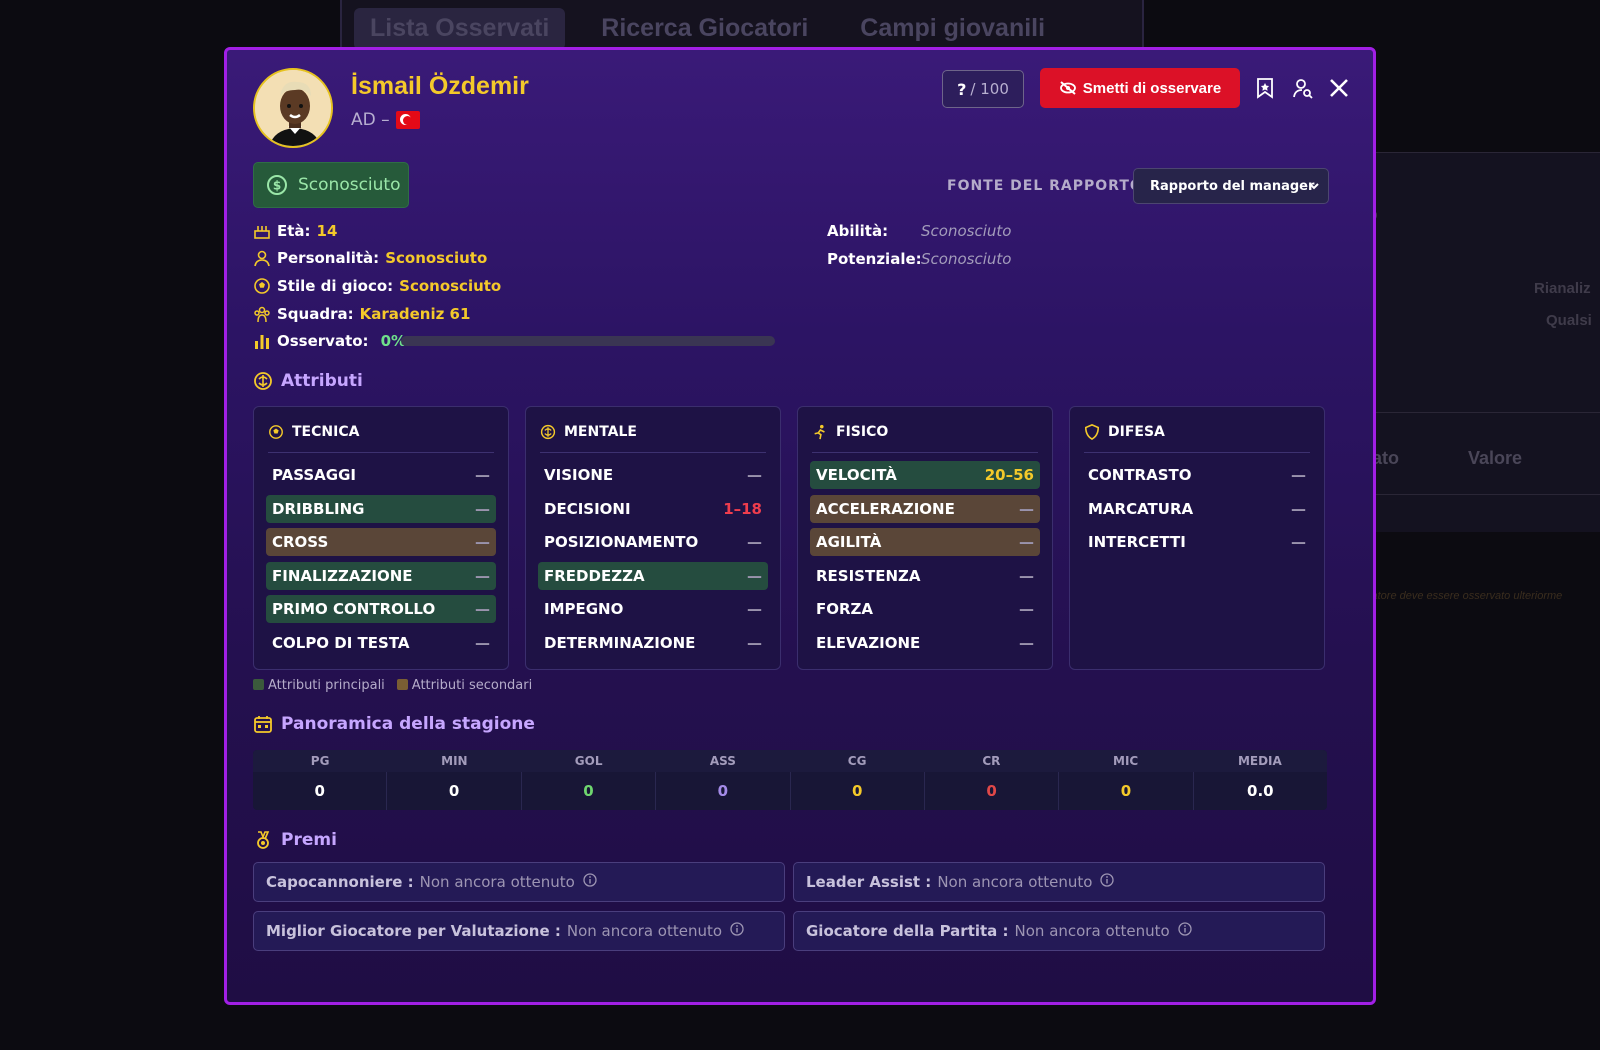 The width and height of the screenshot is (1600, 1050). I want to click on attribute-label: ACCELERAZIONE, so click(885, 508).